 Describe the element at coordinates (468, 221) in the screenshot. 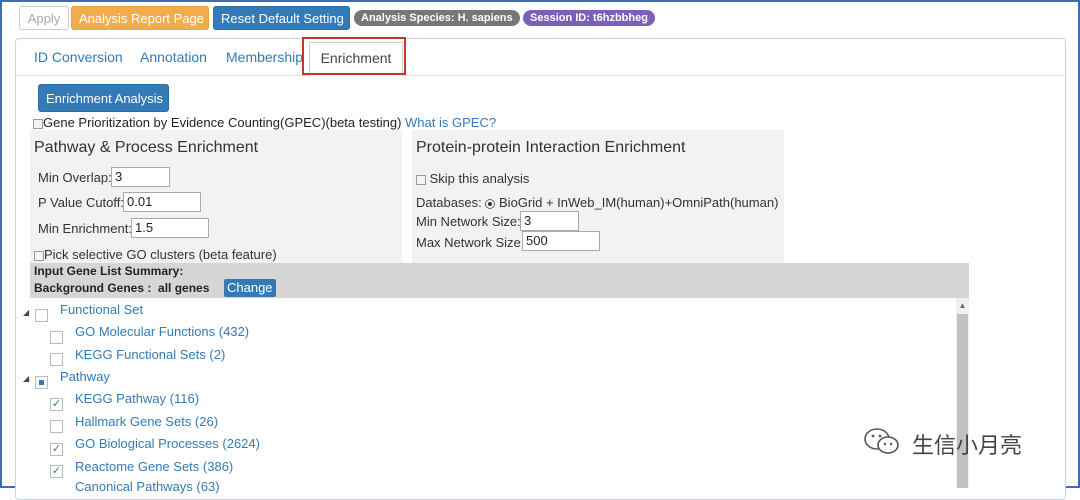

I see `min-network-label: Min Network Size:` at that location.